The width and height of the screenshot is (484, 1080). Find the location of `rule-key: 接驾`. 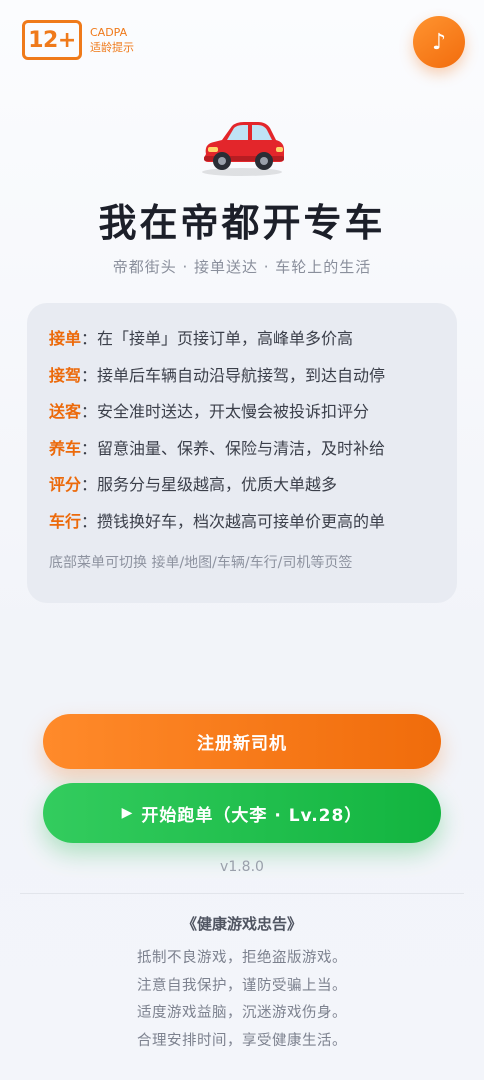

rule-key: 接驾 is located at coordinates (65, 375).